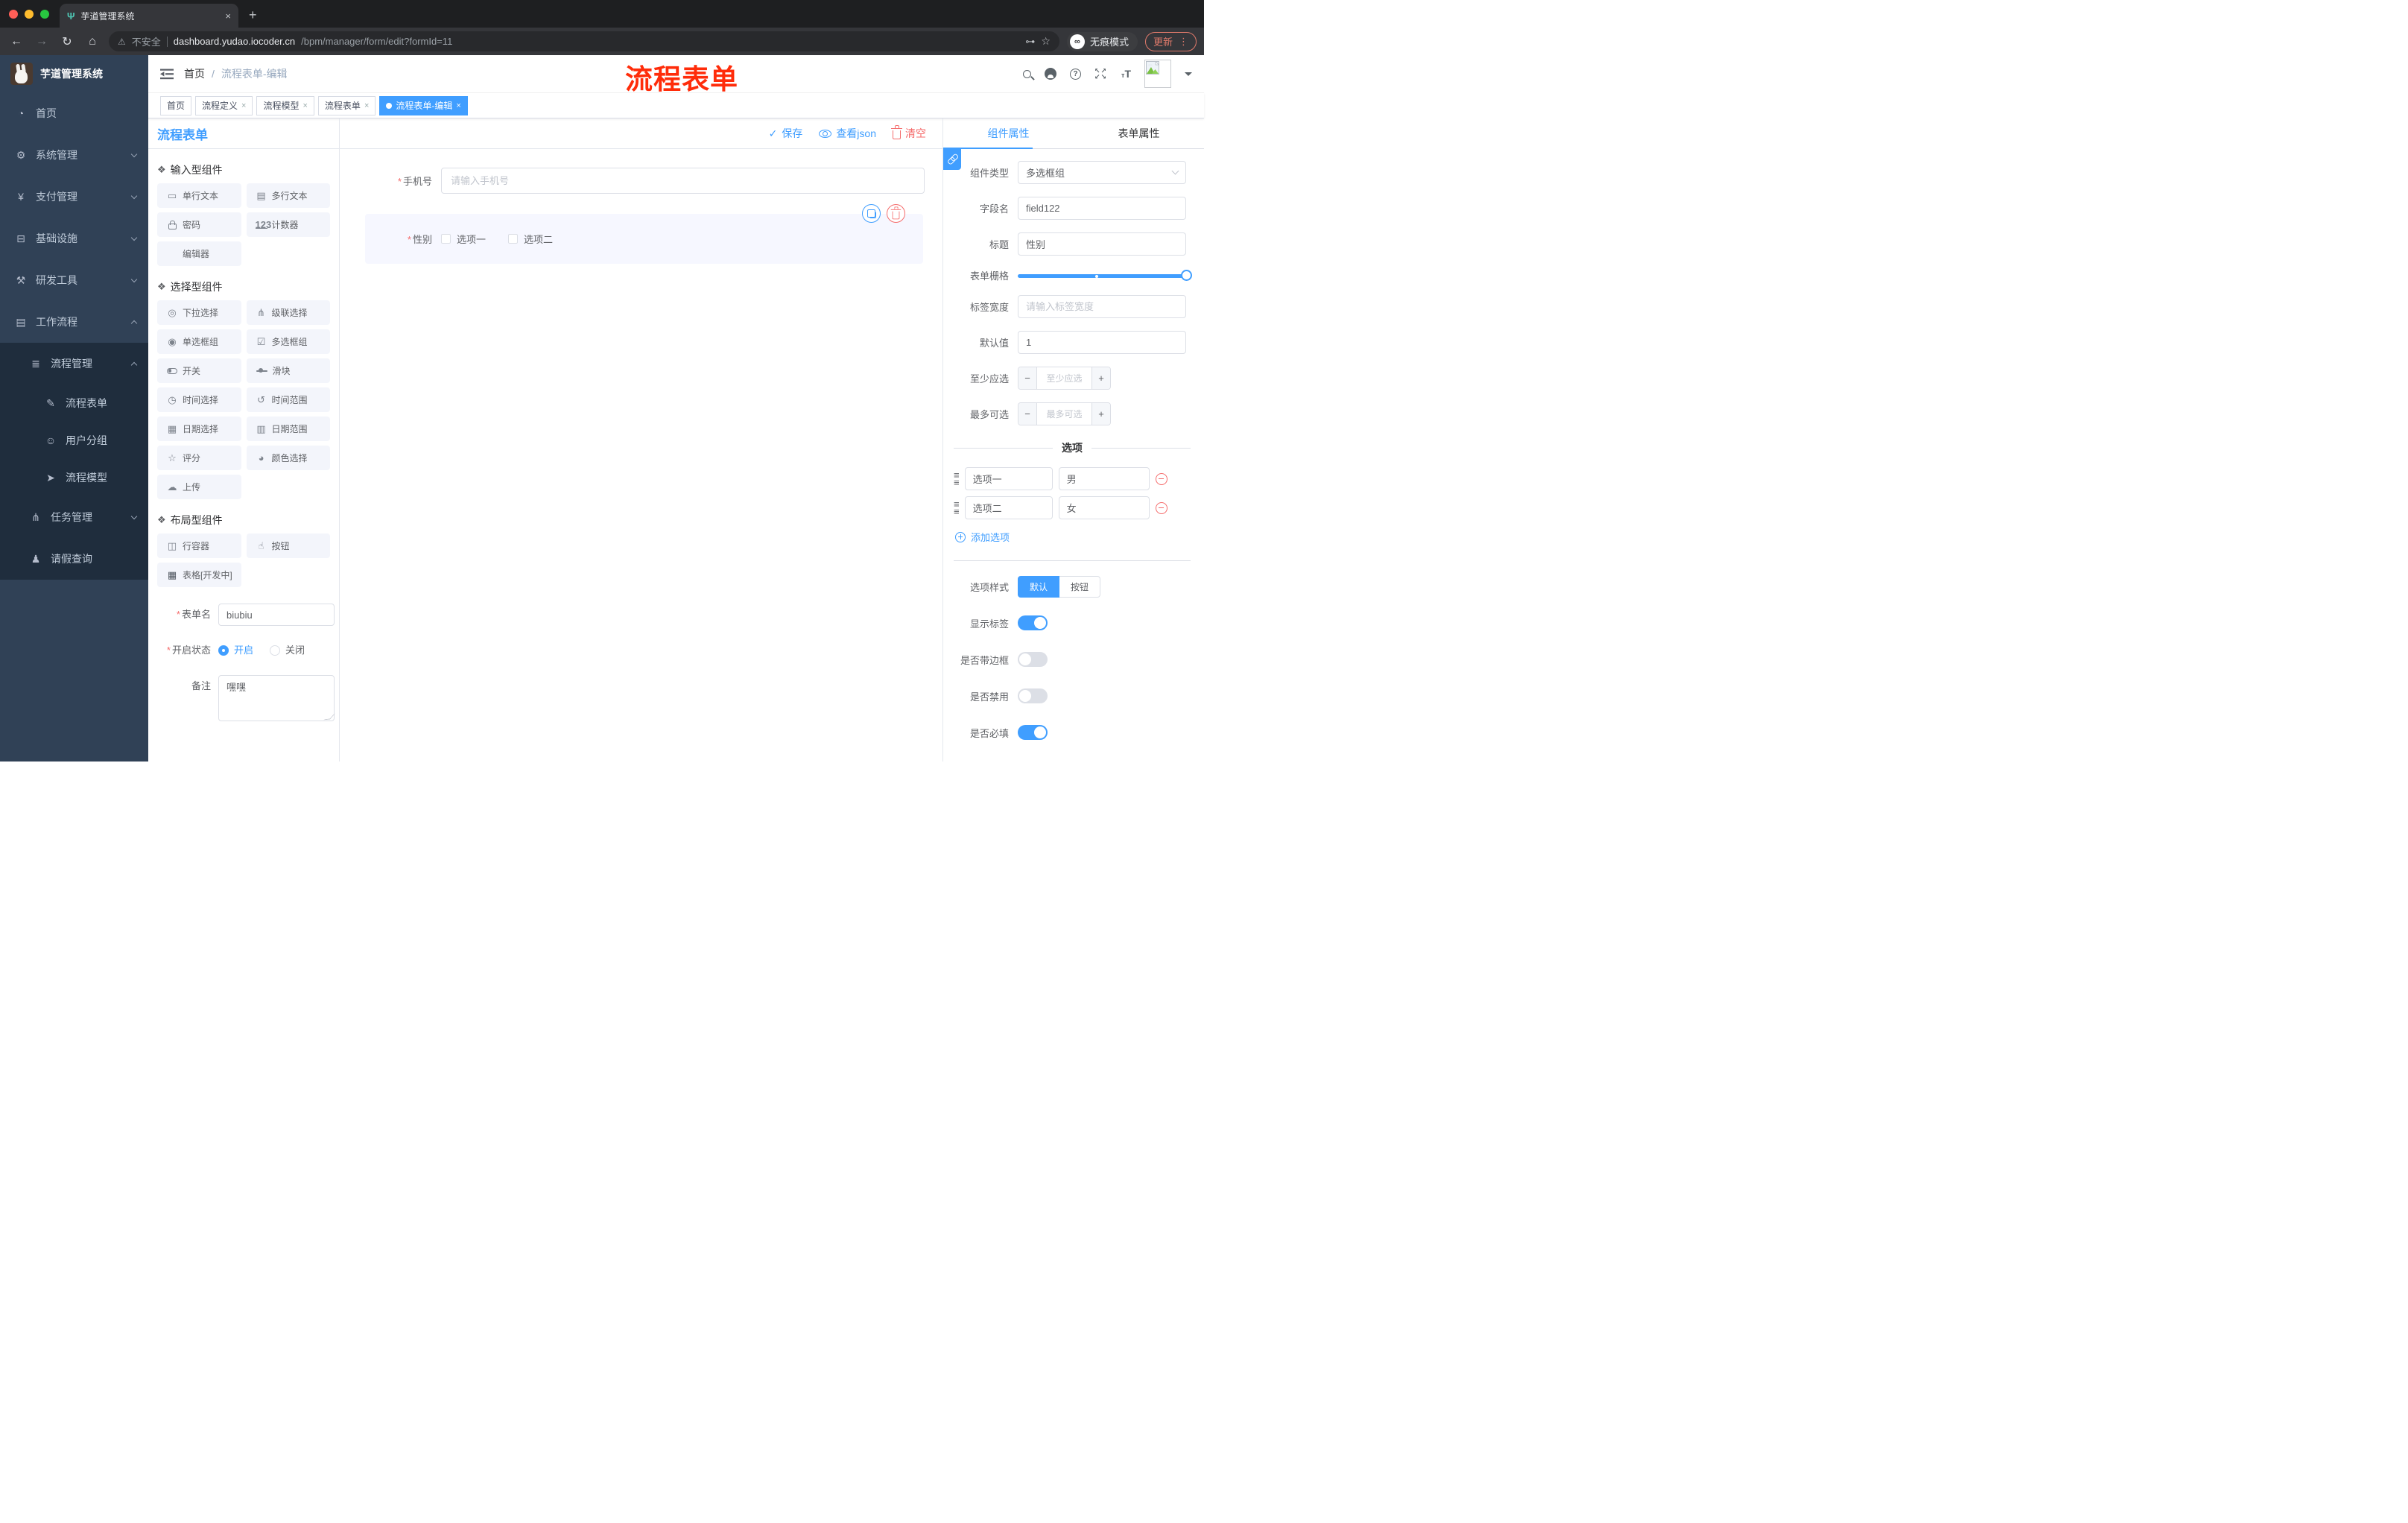 Image resolution: width=2408 pixels, height=1523 pixels. Describe the element at coordinates (199, 254) in the screenshot. I see `component-editor: 编辑器` at that location.